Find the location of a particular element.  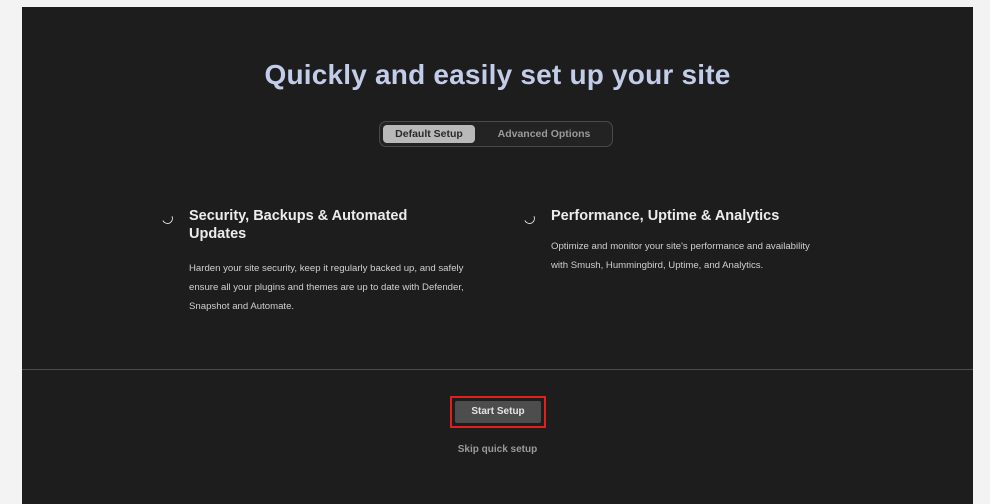

default-setup-tab: Default Setup is located at coordinates (429, 134).